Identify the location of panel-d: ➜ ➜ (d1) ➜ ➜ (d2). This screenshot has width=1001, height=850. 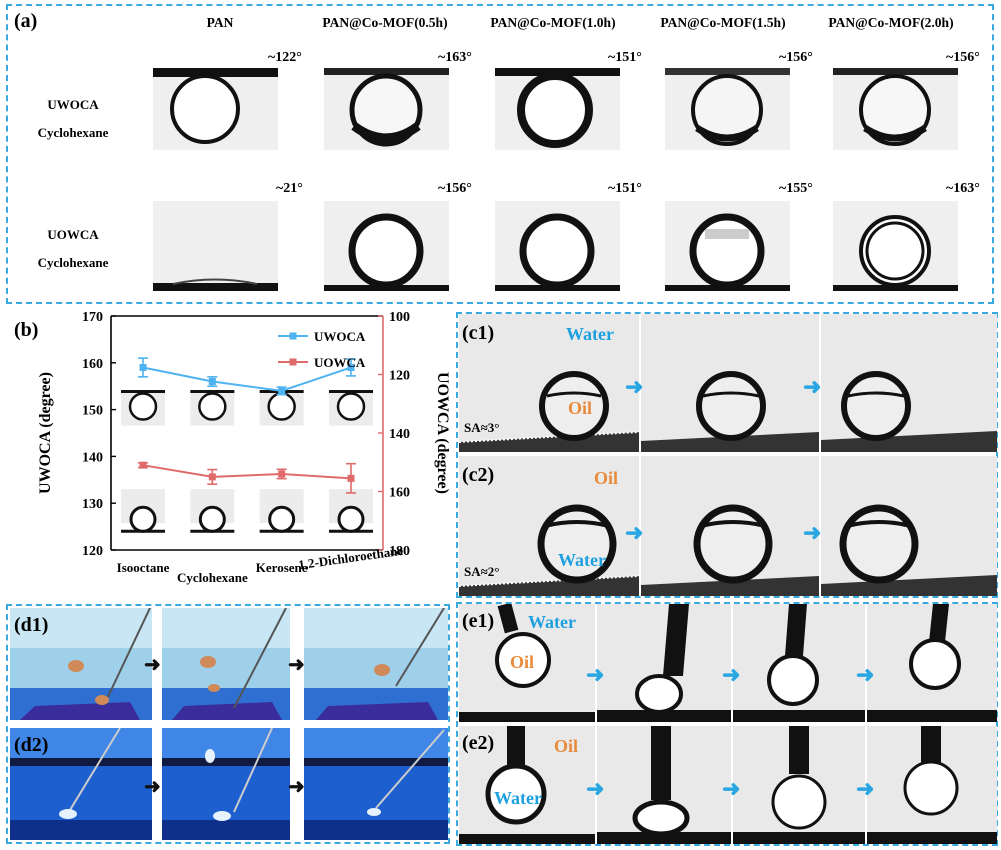
(228, 724).